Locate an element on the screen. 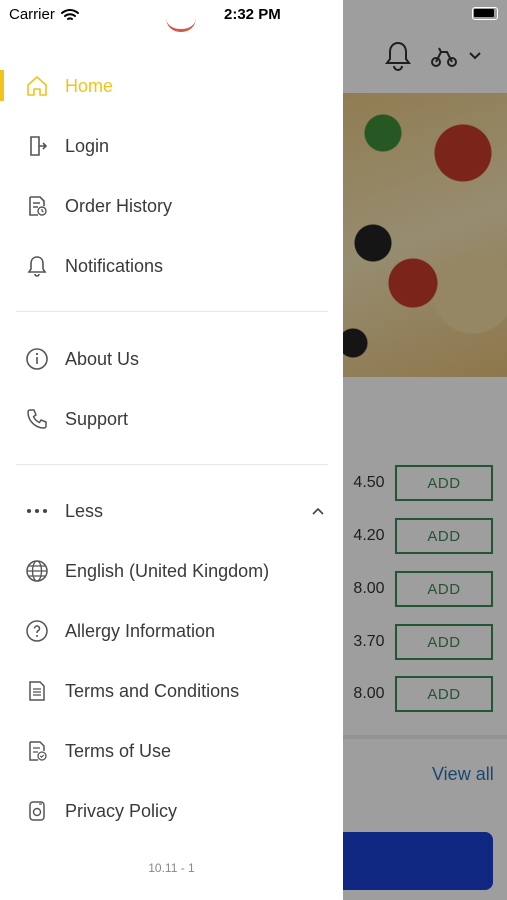 The width and height of the screenshot is (507, 900). order-history-icon is located at coordinates (37, 206).